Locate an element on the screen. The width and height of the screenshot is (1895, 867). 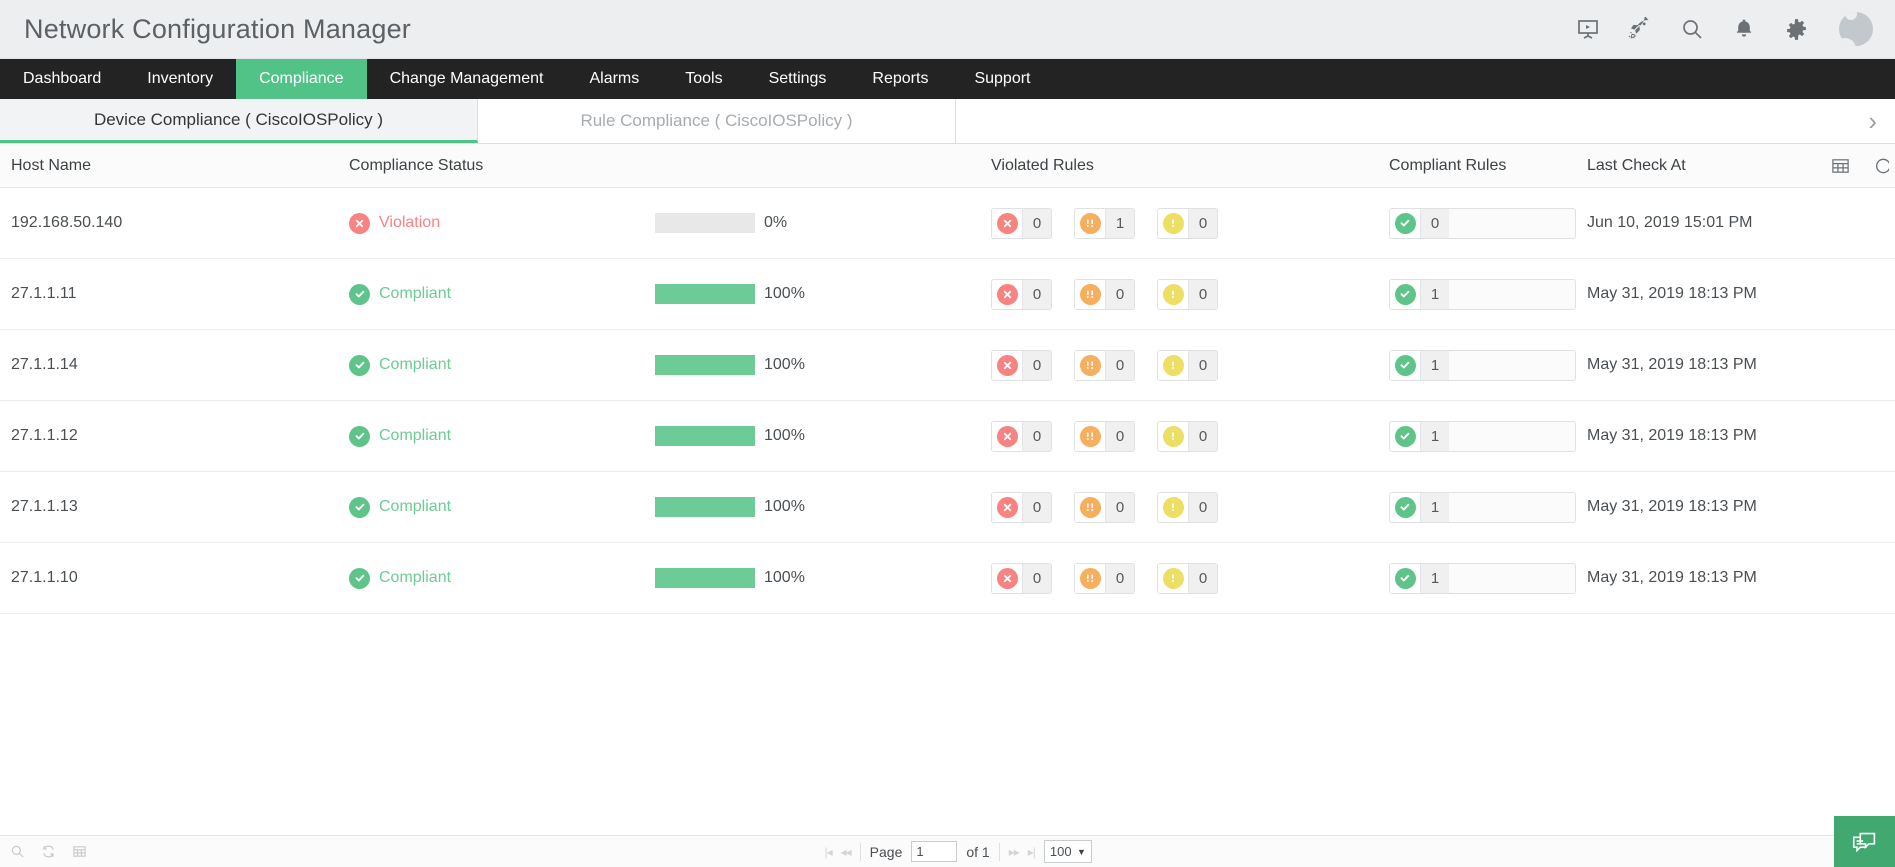
compliant-severity-icon is located at coordinates (1405, 507).